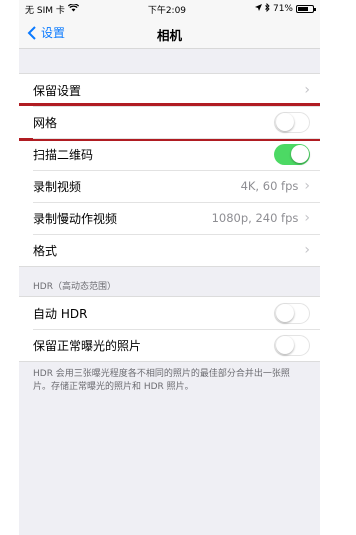 This screenshot has width=356, height=535. What do you see at coordinates (45, 250) in the screenshot?
I see `formats-label: 格式` at bounding box center [45, 250].